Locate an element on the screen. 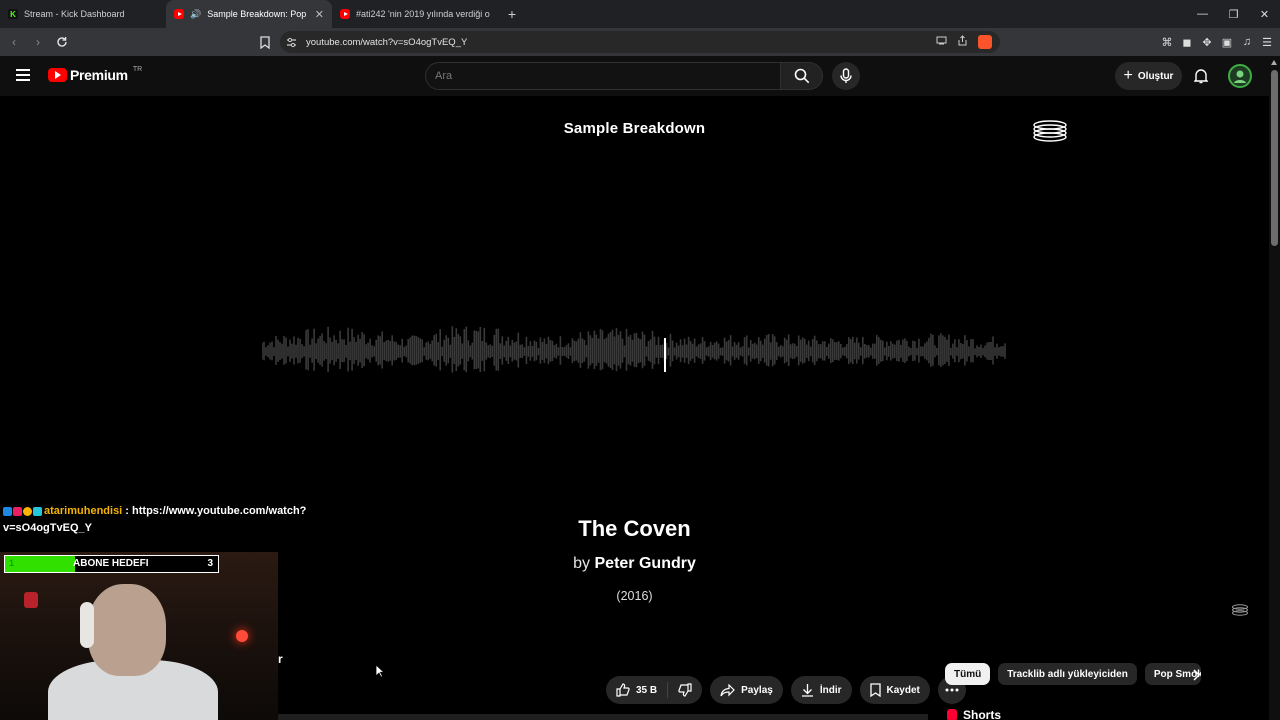 The width and height of the screenshot is (1280, 720). goal-label: ABONE HEDEFI is located at coordinates (111, 563).